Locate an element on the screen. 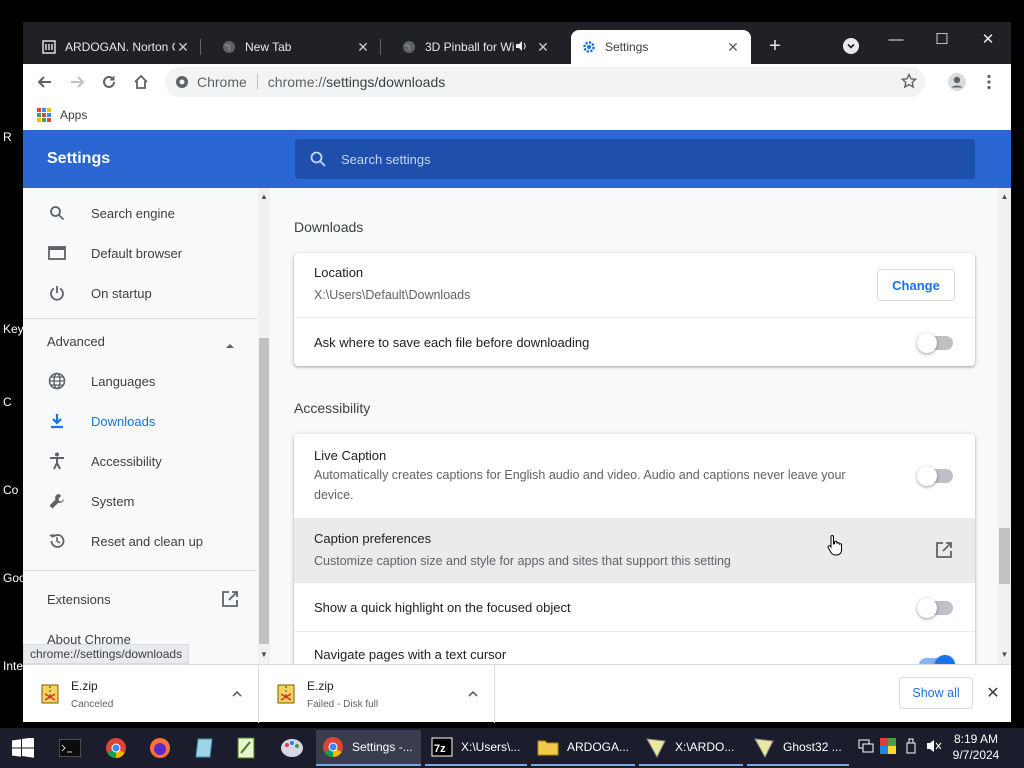  live-caption-toggle is located at coordinates (935, 476).